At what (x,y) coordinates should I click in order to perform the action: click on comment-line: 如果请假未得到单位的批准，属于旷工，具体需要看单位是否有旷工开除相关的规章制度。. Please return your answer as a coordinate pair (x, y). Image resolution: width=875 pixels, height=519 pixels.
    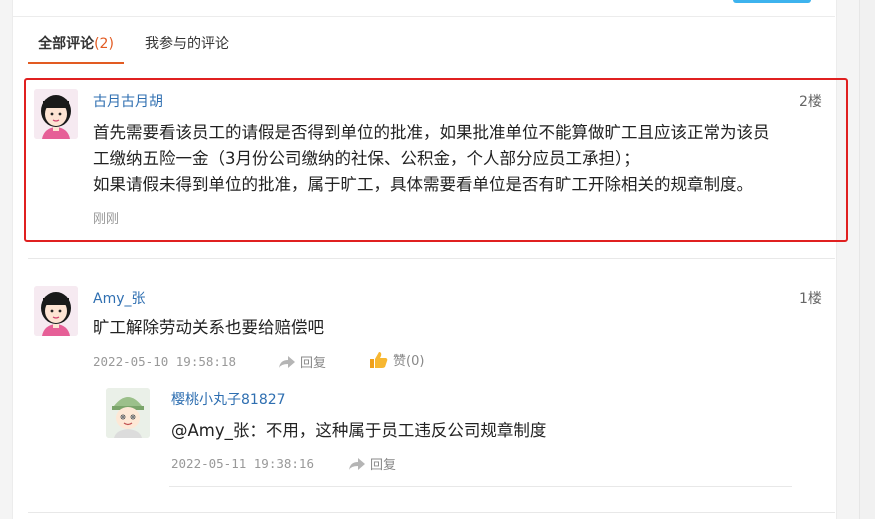
    Looking at the image, I should click on (423, 184).